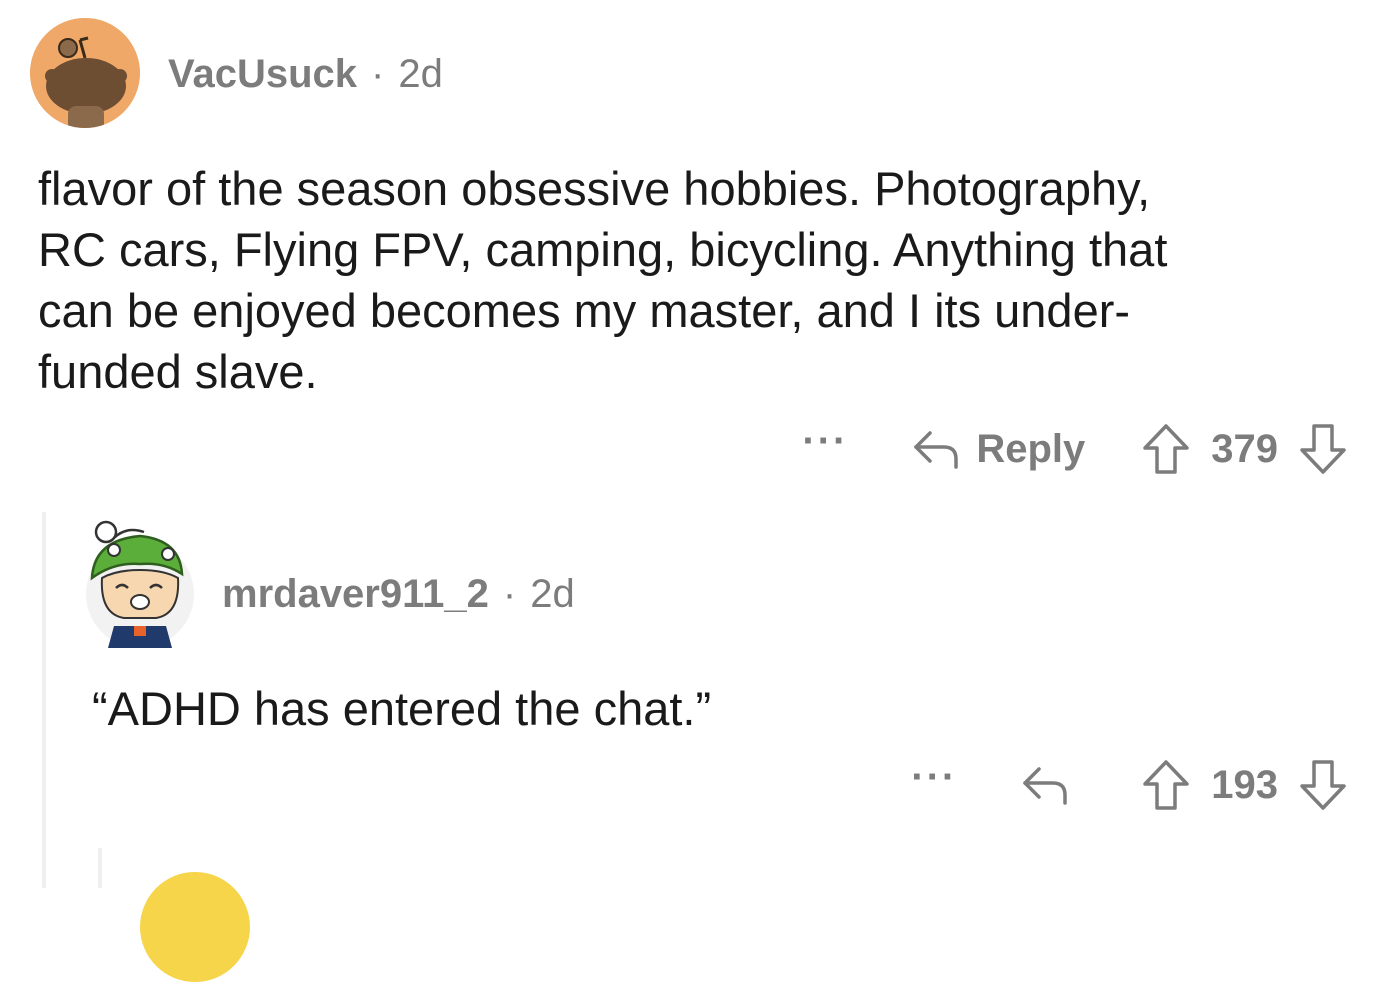  What do you see at coordinates (1244, 784) in the screenshot?
I see `vote-count: 193` at bounding box center [1244, 784].